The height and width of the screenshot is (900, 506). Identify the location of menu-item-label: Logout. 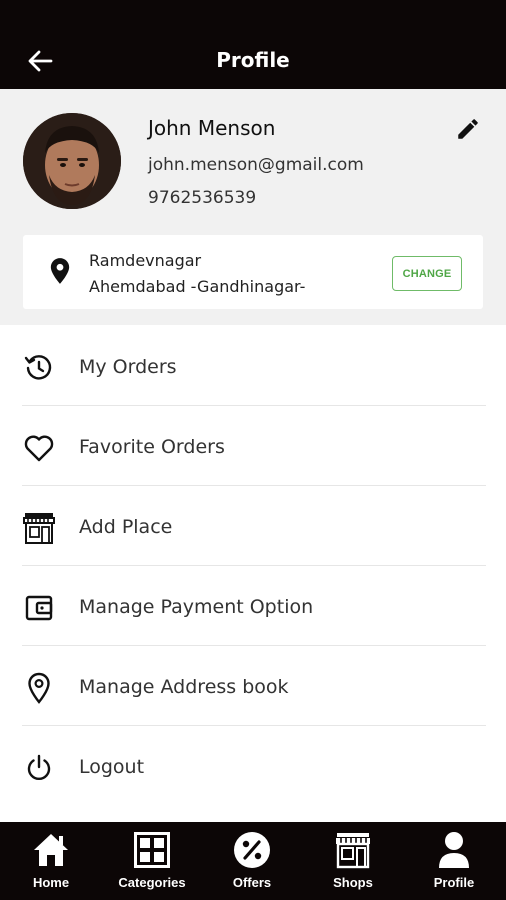
(112, 767).